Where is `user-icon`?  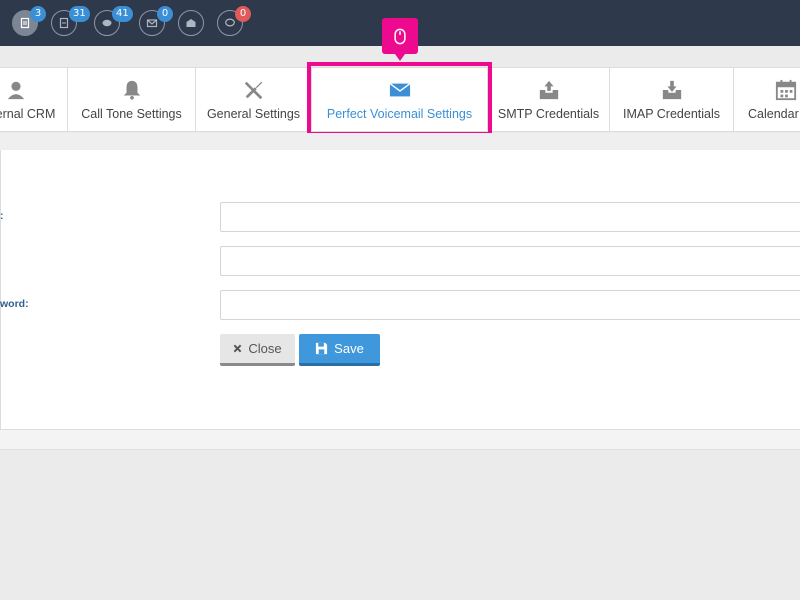
user-icon is located at coordinates (16, 90).